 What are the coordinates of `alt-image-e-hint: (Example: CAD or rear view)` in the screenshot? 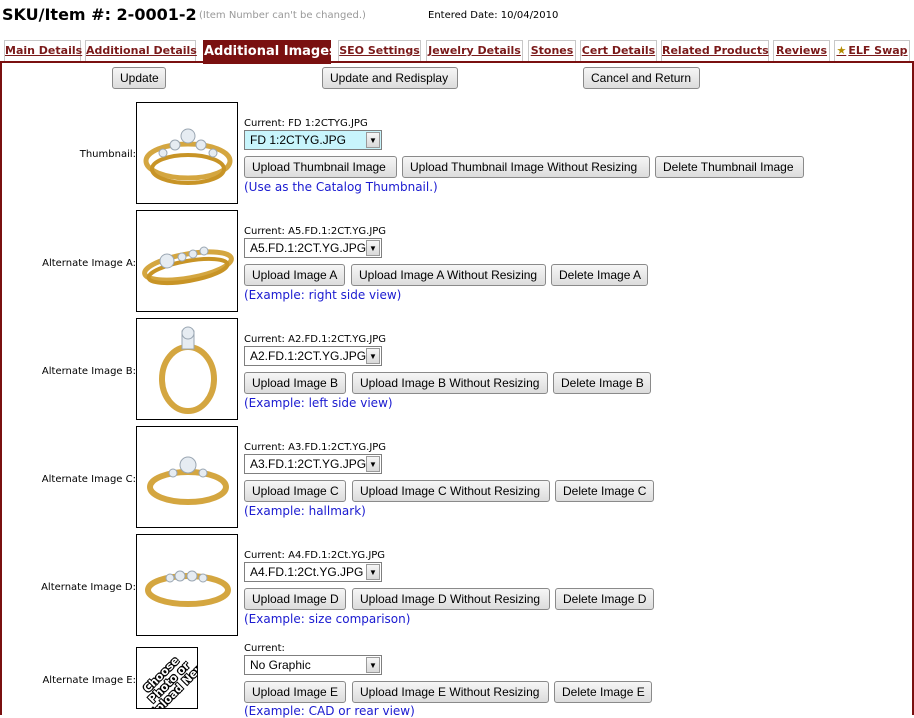 It's located at (329, 711).